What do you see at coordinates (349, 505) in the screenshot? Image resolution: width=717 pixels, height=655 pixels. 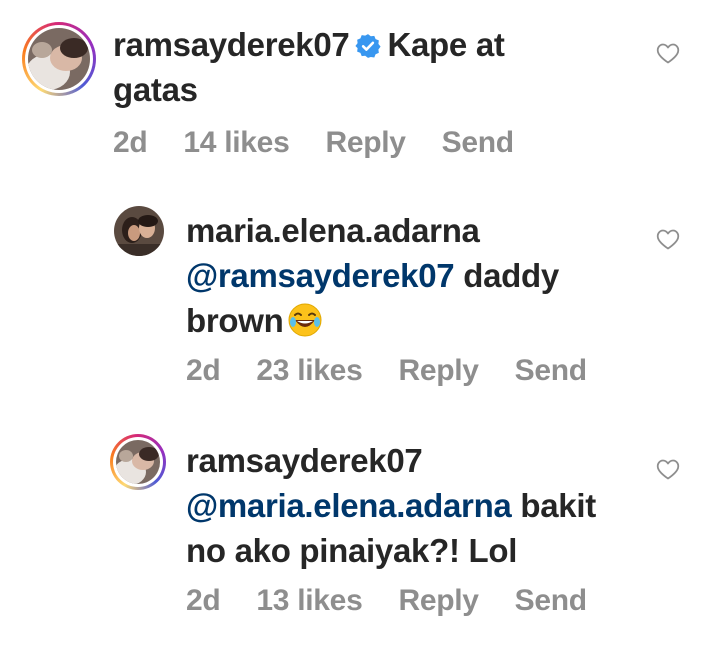 I see `mention-link: @maria.elena.adarna` at bounding box center [349, 505].